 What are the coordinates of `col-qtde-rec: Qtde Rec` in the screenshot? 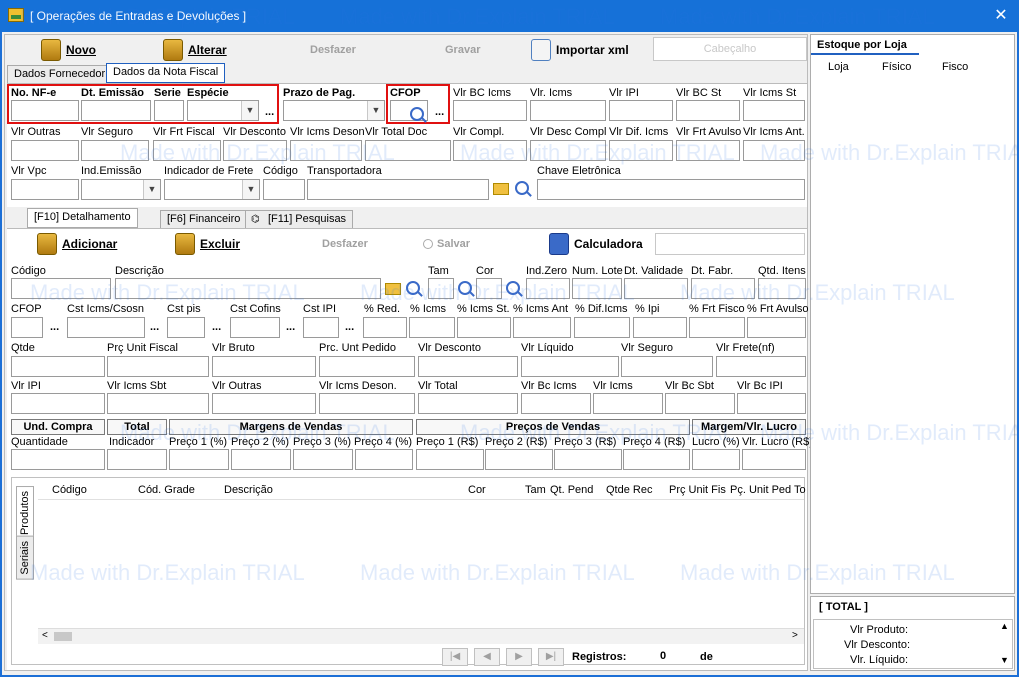 It's located at (629, 490).